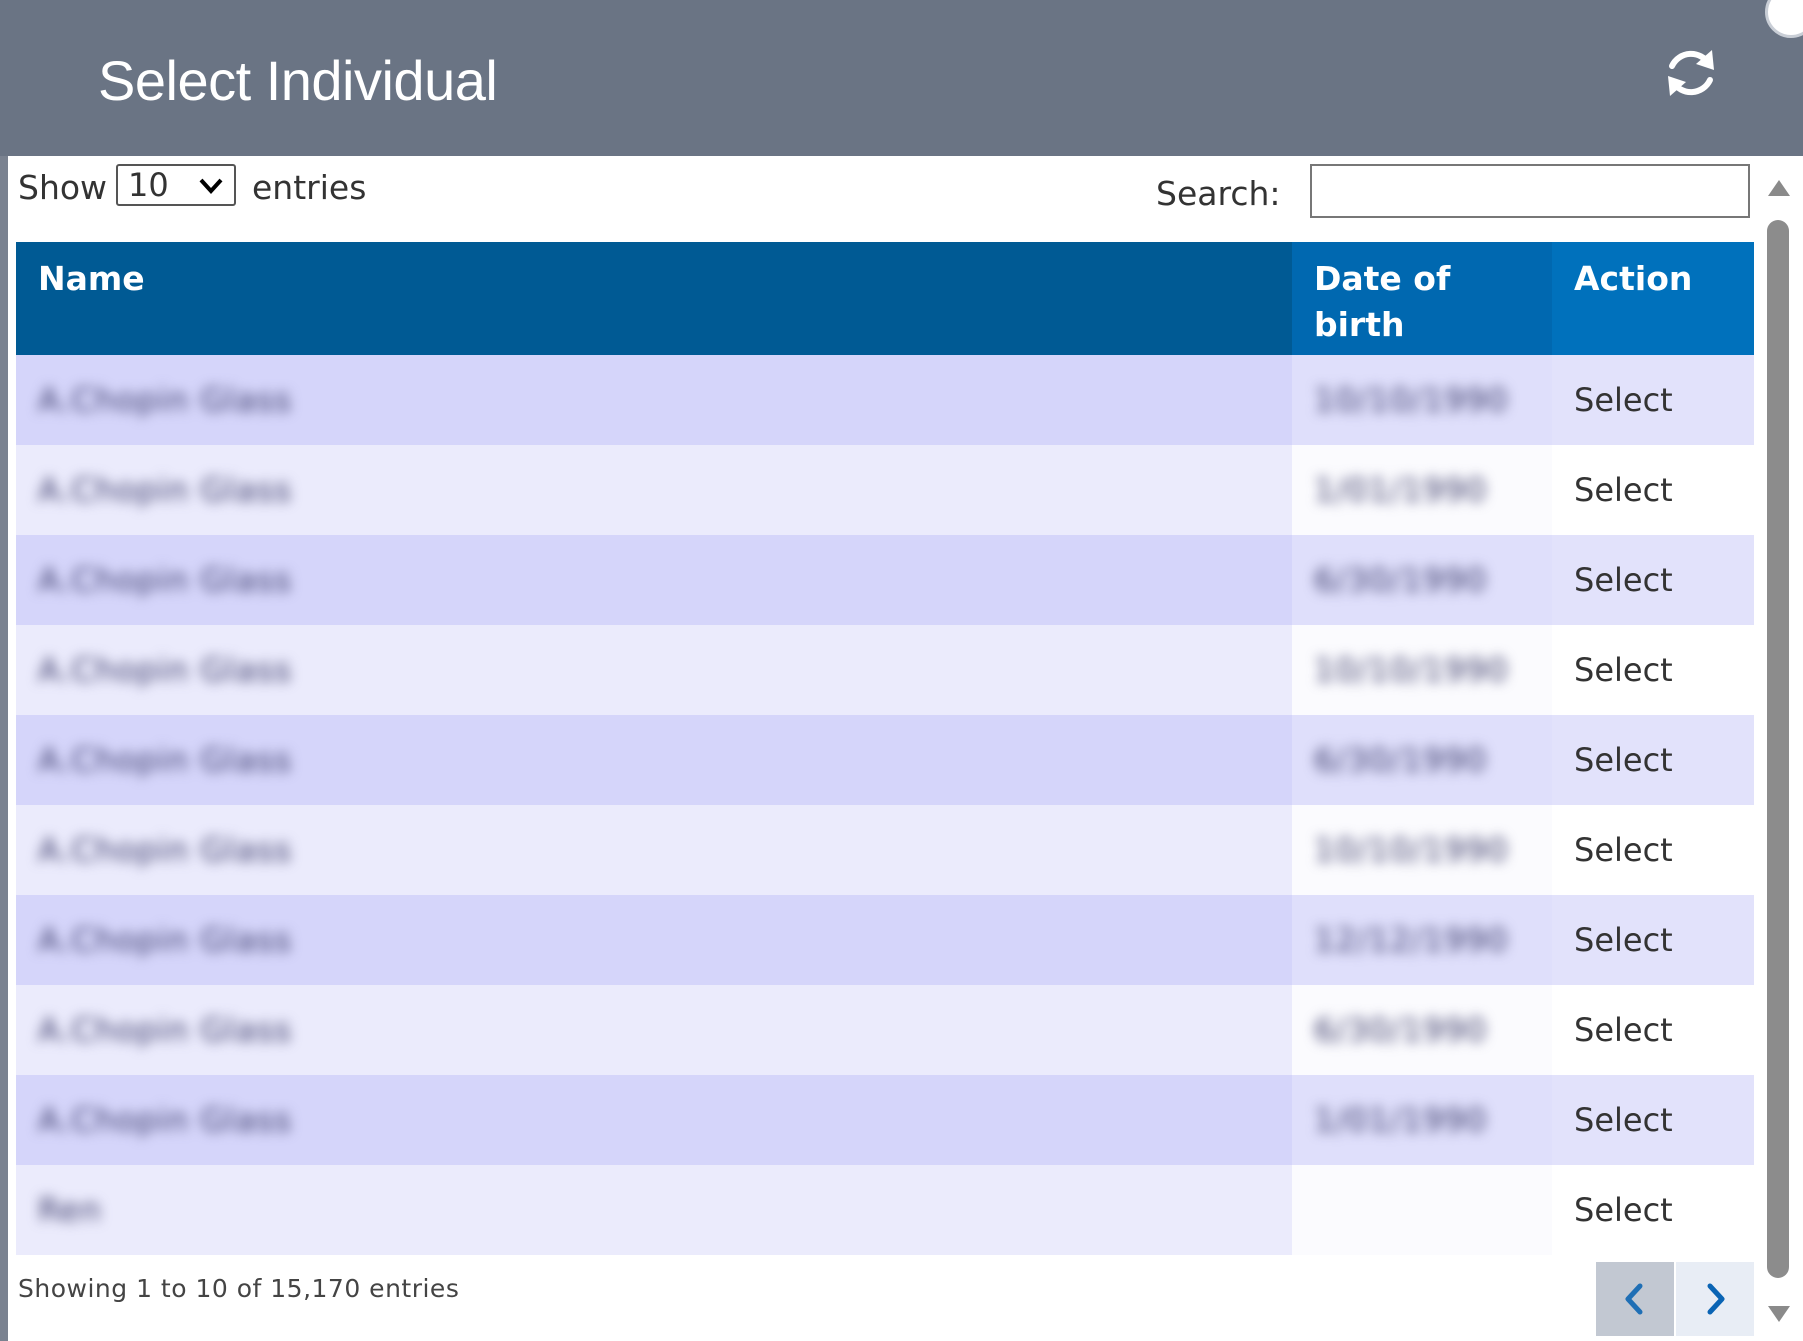 This screenshot has height=1341, width=1803. Describe the element at coordinates (70, 1210) in the screenshot. I see `individual-name: Ren` at that location.